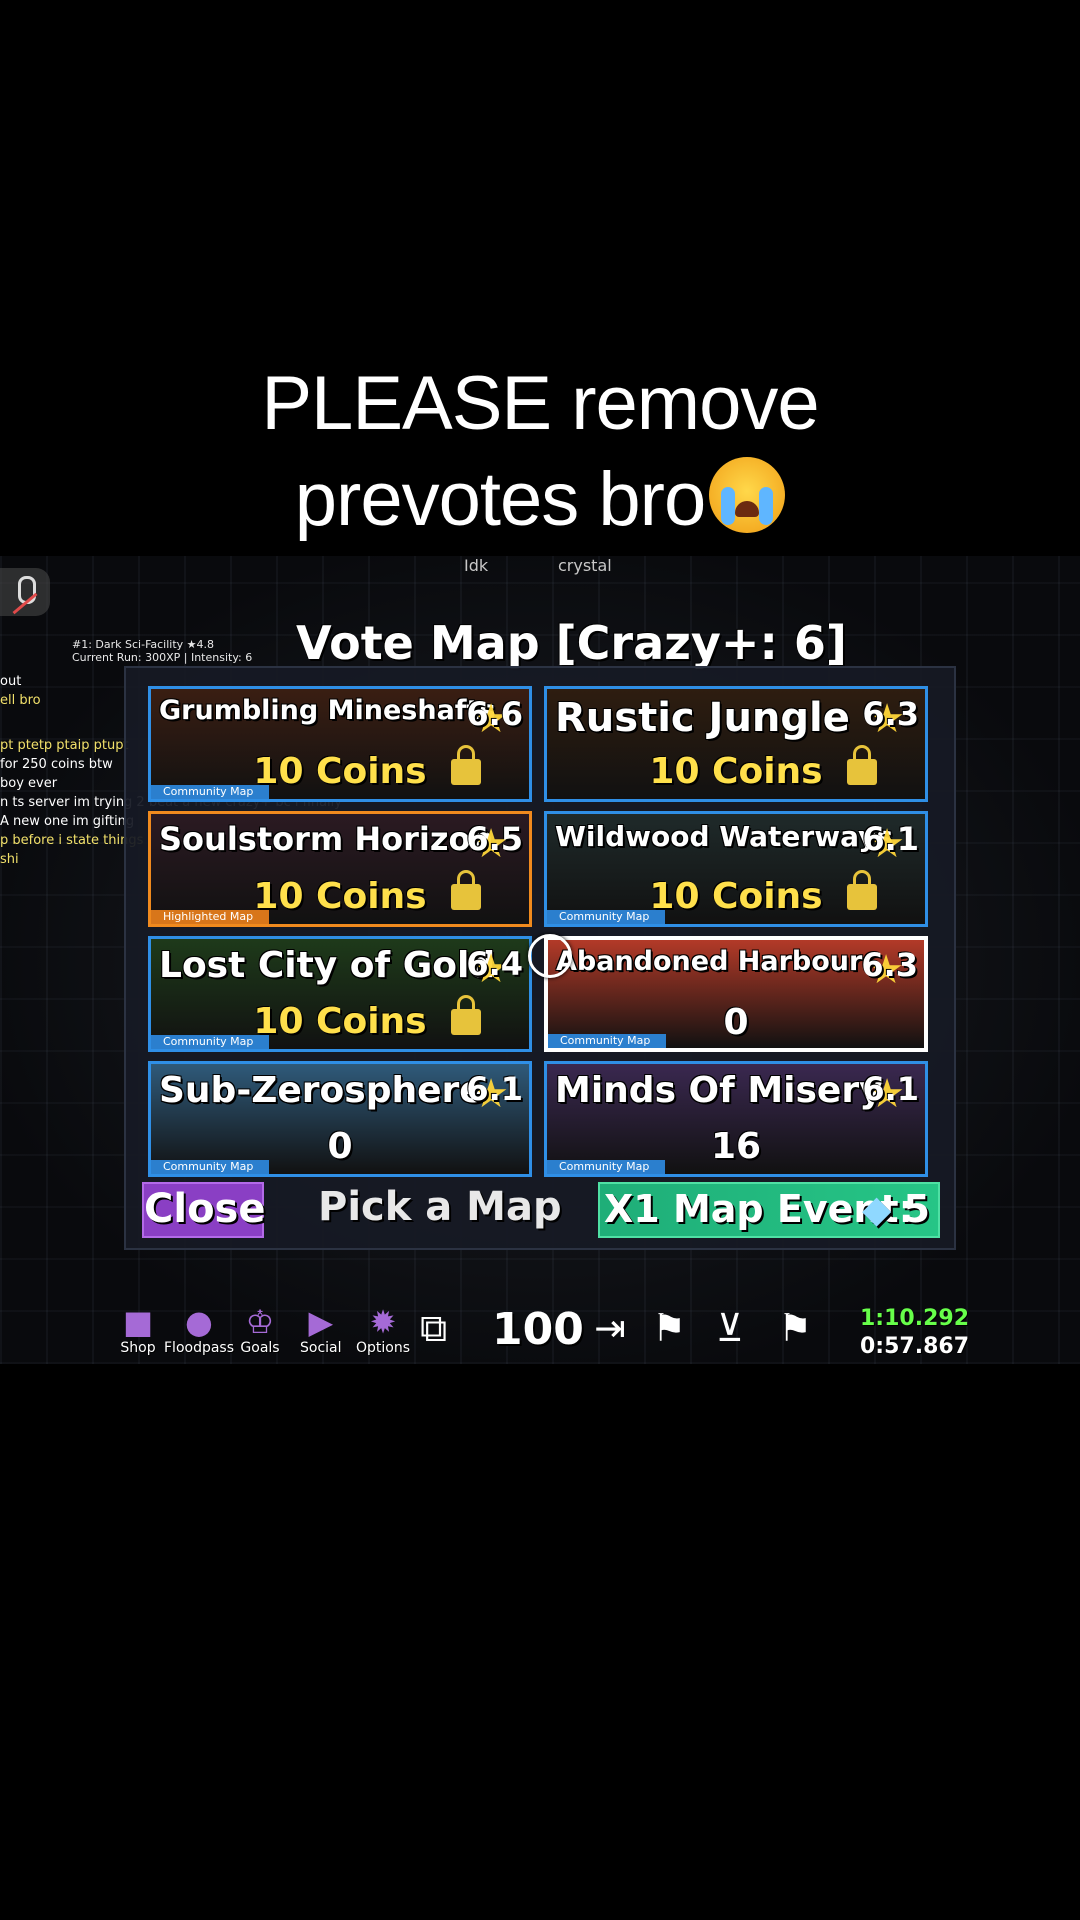 The image size is (1080, 1920). Describe the element at coordinates (494, 964) in the screenshot. I see `map-rating: 6.4` at that location.